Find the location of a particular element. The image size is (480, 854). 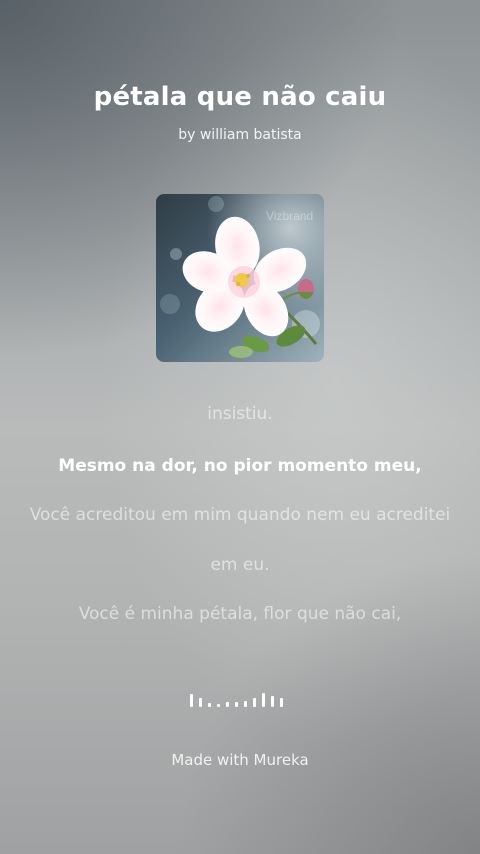

lyric-line: em eu. is located at coordinates (240, 565).